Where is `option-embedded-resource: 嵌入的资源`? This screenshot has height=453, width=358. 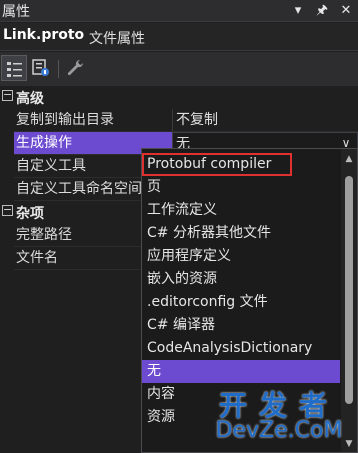 option-embedded-resource: 嵌入的资源 is located at coordinates (241, 279).